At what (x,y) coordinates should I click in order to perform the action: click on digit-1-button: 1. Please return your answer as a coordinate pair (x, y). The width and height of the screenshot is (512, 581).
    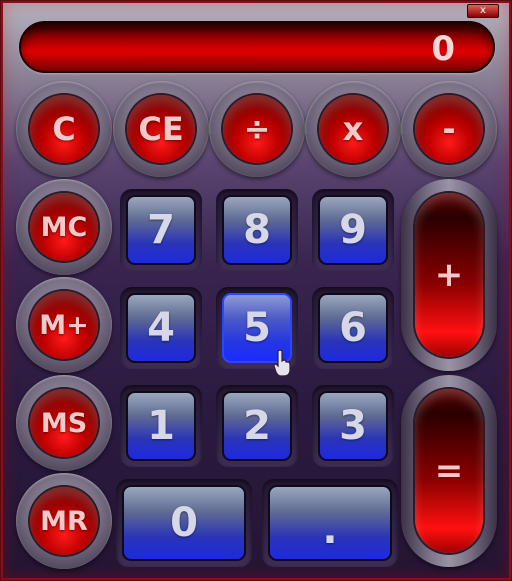
    Looking at the image, I should click on (161, 426).